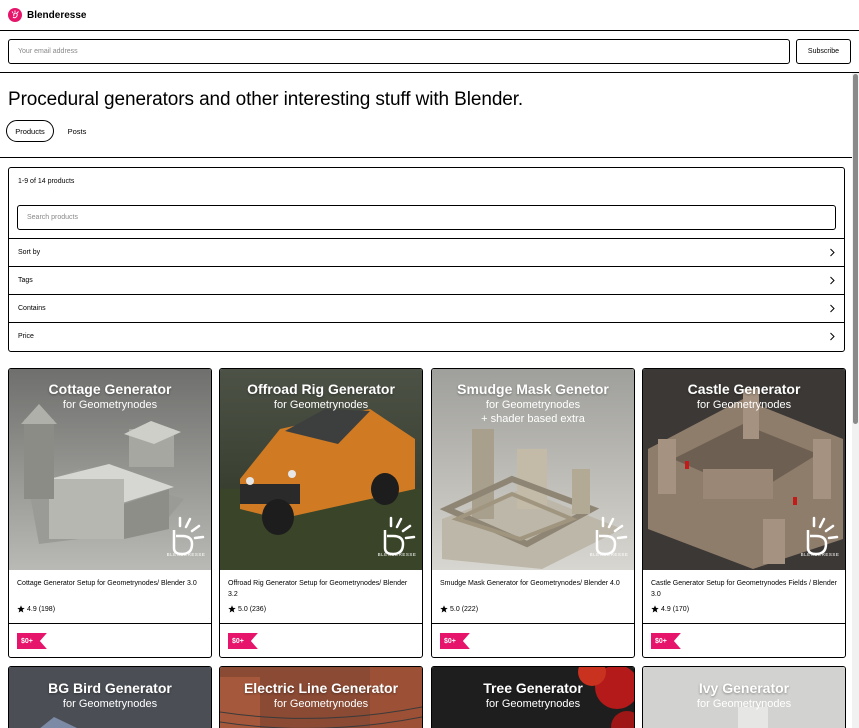 The height and width of the screenshot is (728, 859). I want to click on filter-price: Price, so click(426, 336).